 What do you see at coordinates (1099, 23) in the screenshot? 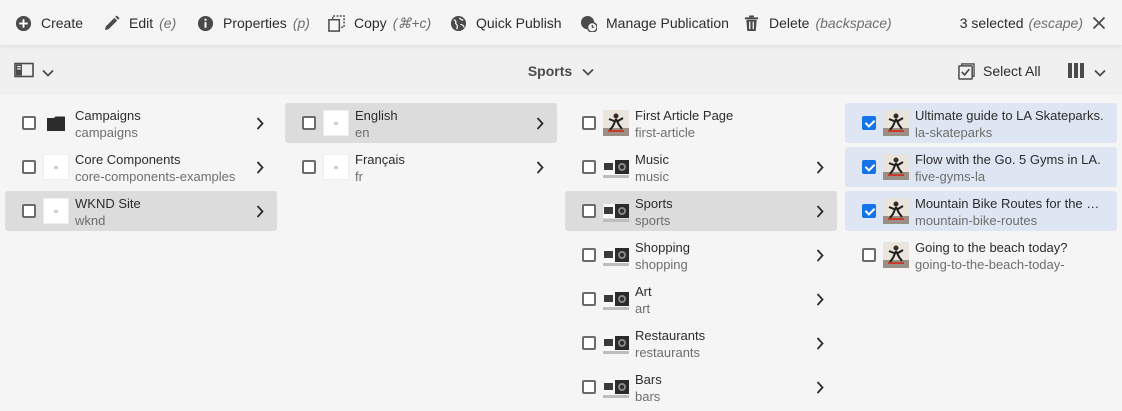
I see `close-icon` at bounding box center [1099, 23].